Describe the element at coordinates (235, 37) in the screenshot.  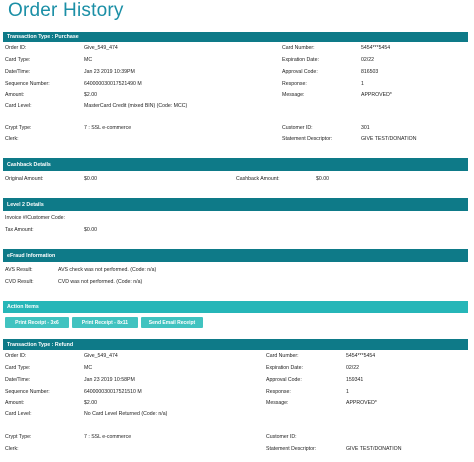
I see `purchase-header: Transaction Type : Purchase` at that location.